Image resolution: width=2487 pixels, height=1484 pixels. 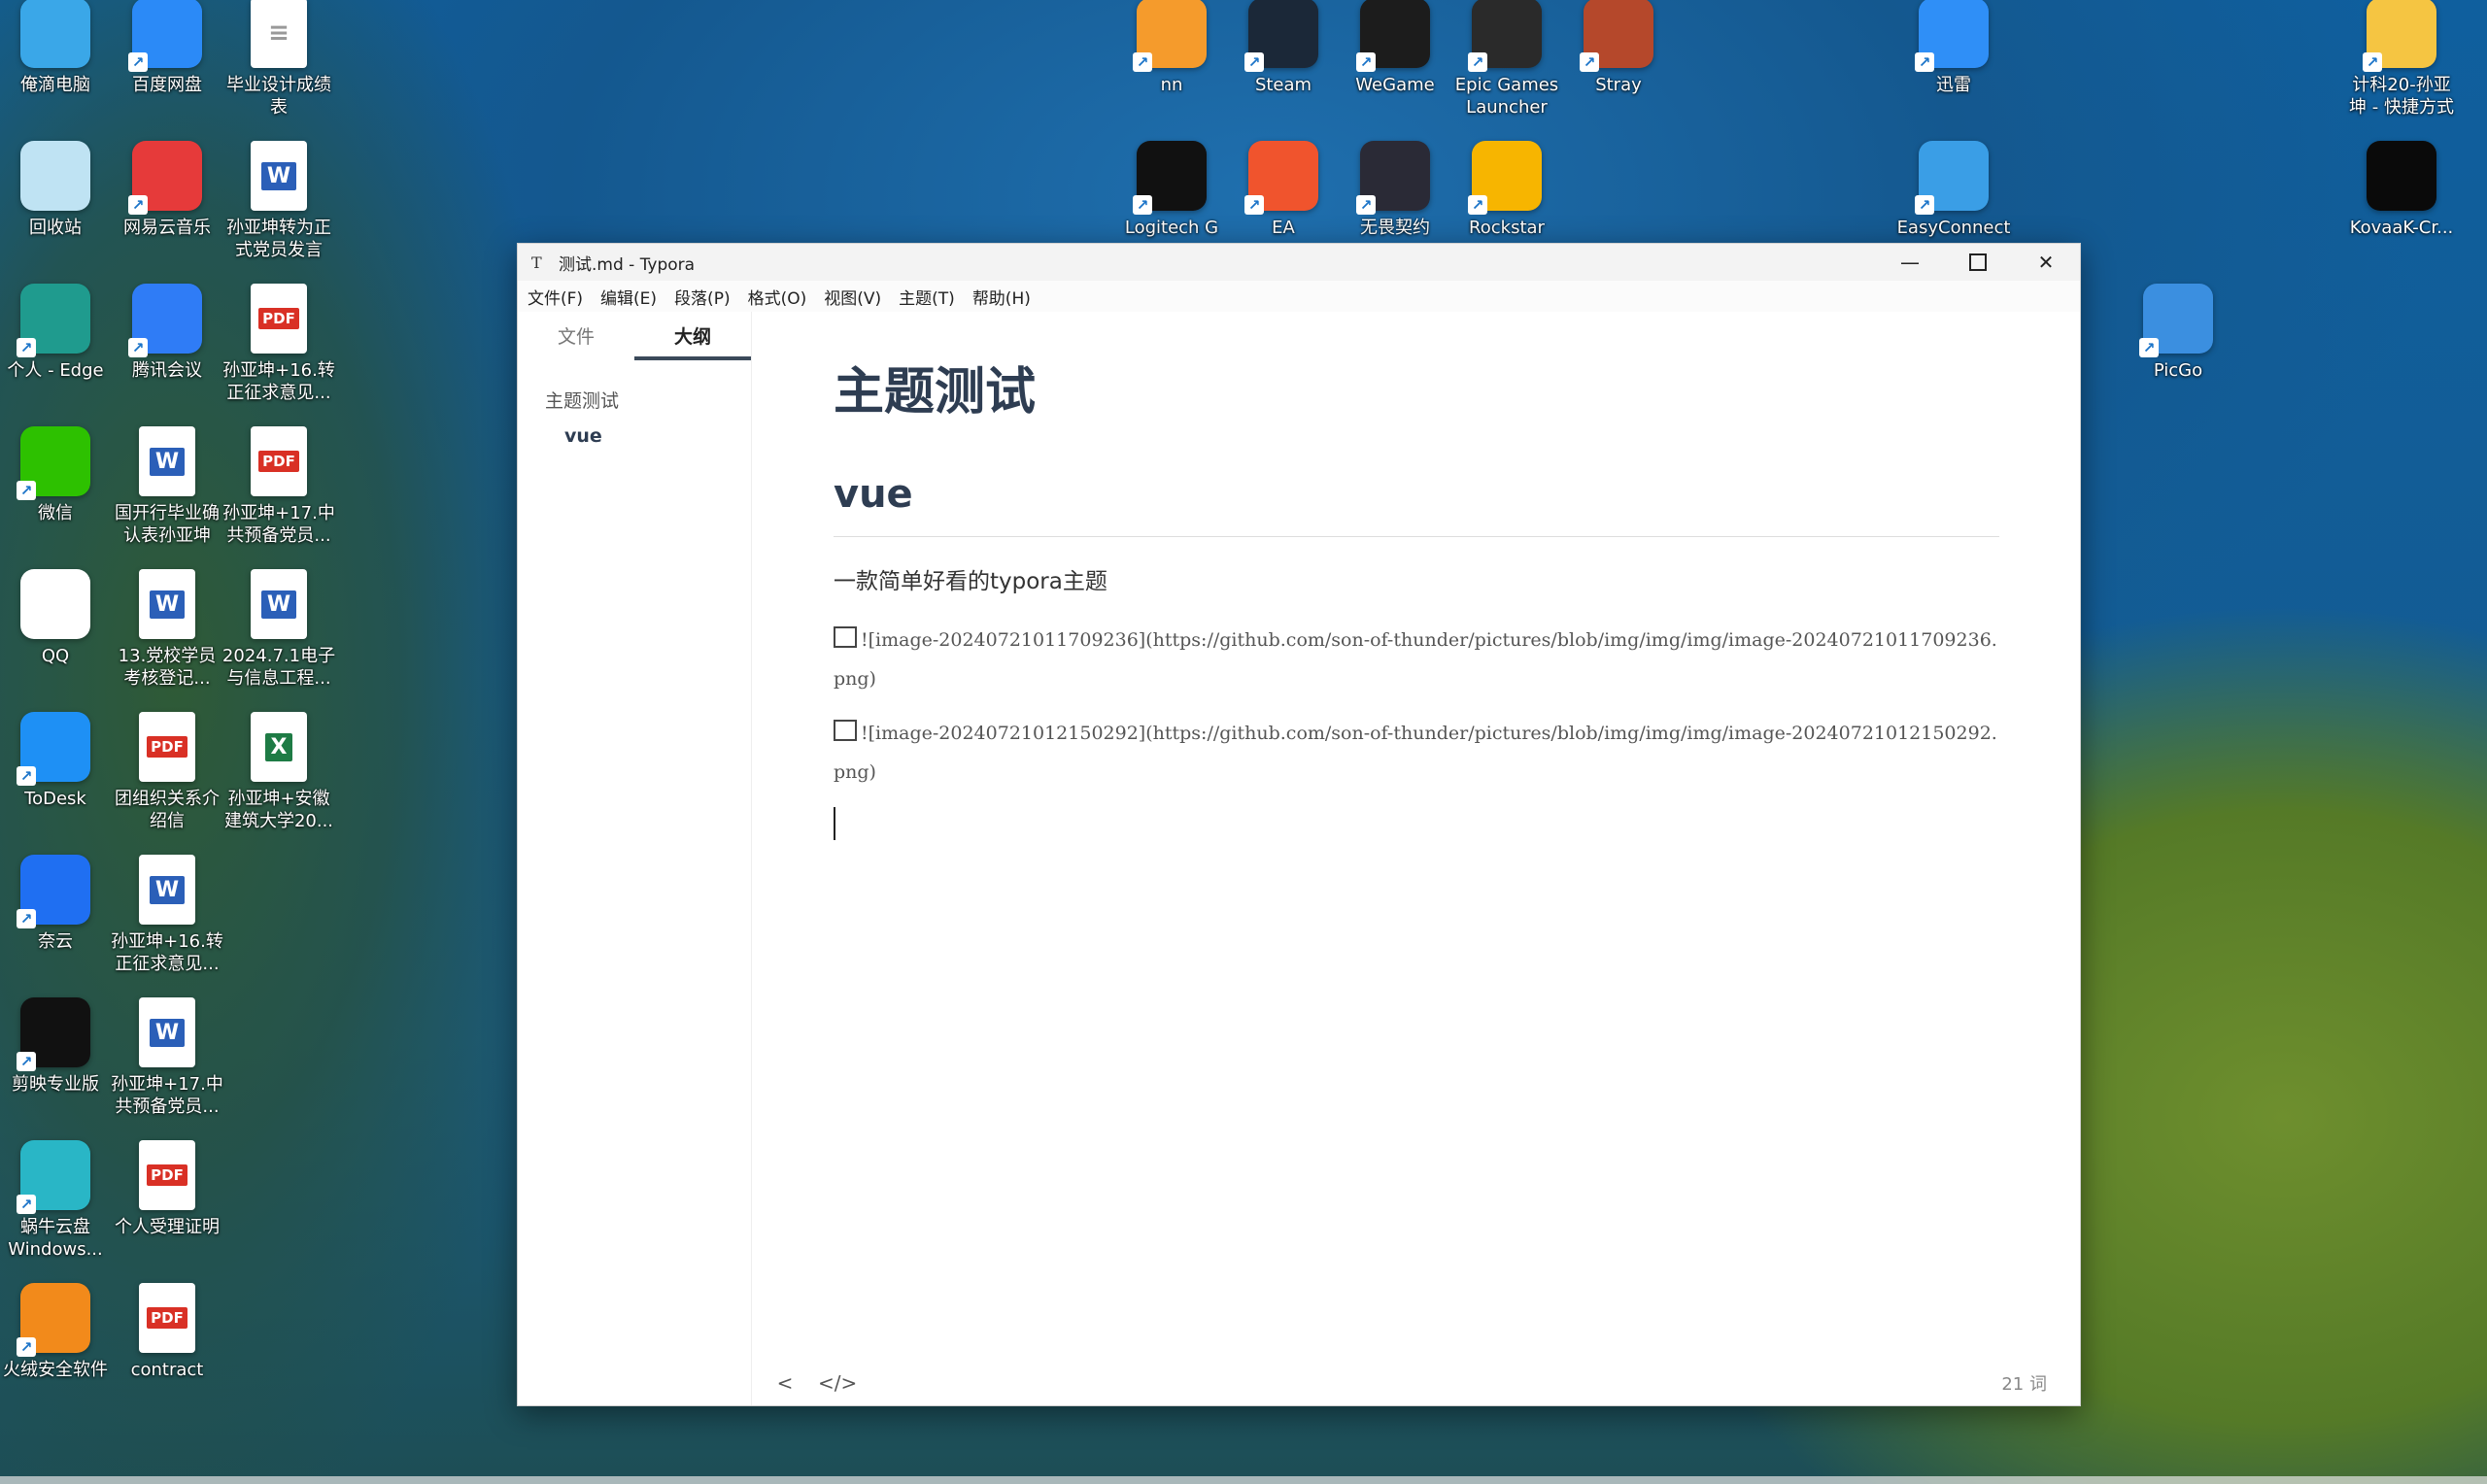 I want to click on huorong-icon: ↗, so click(x=53, y=1320).